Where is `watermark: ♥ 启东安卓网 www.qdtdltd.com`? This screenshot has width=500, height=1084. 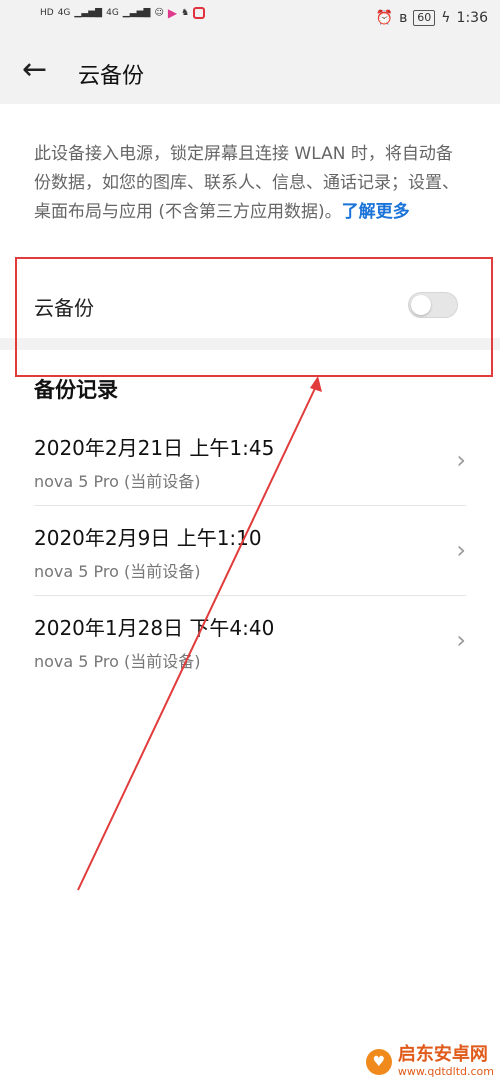
watermark: ♥ 启东安卓网 www.qdtdltd.com is located at coordinates (429, 1061).